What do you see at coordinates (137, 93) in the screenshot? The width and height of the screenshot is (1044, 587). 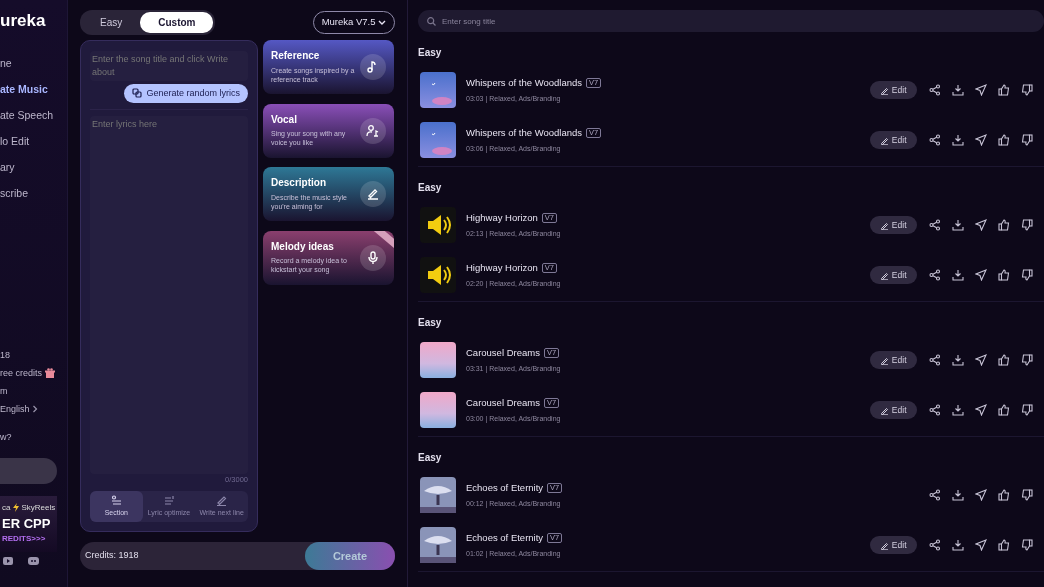 I see `dice-icon` at bounding box center [137, 93].